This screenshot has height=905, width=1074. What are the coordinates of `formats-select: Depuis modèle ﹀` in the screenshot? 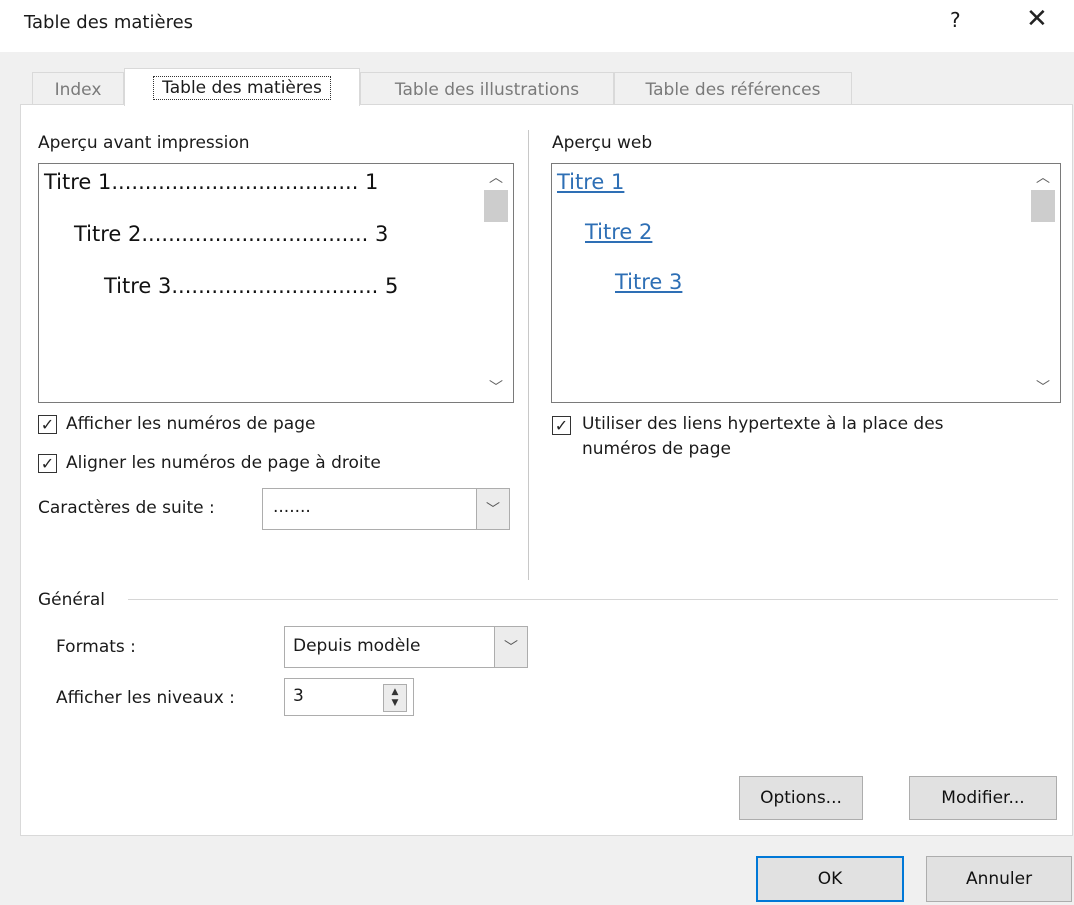 It's located at (406, 647).